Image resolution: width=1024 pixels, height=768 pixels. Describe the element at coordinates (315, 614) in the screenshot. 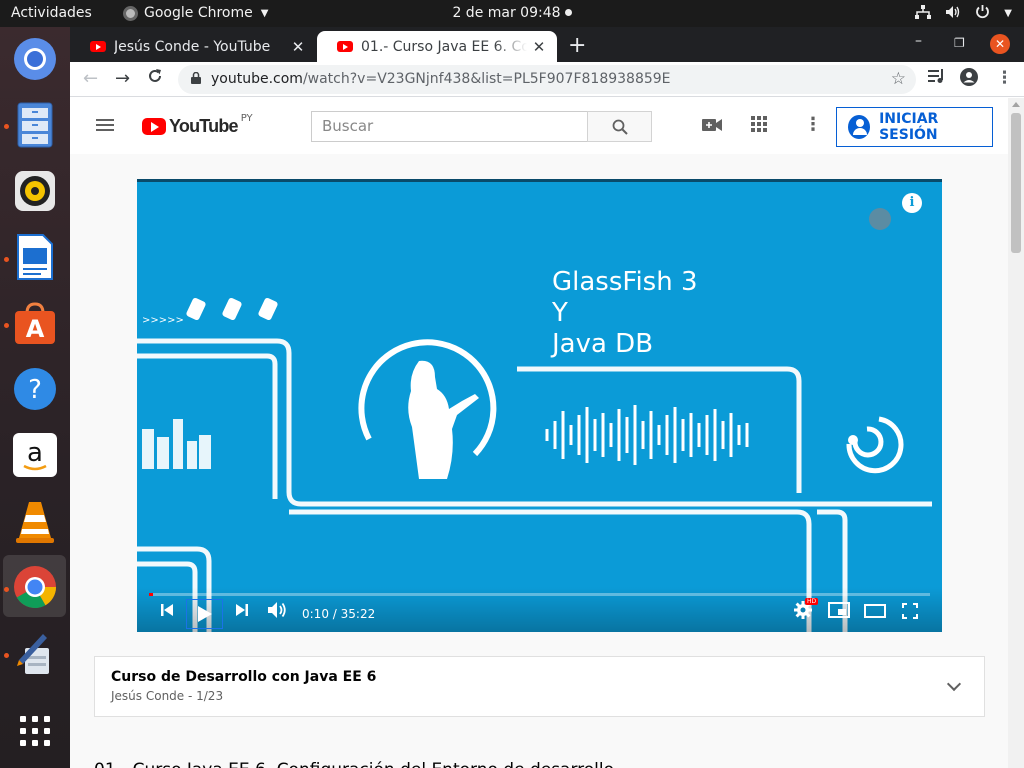

I see `current-time: 0:10` at that location.